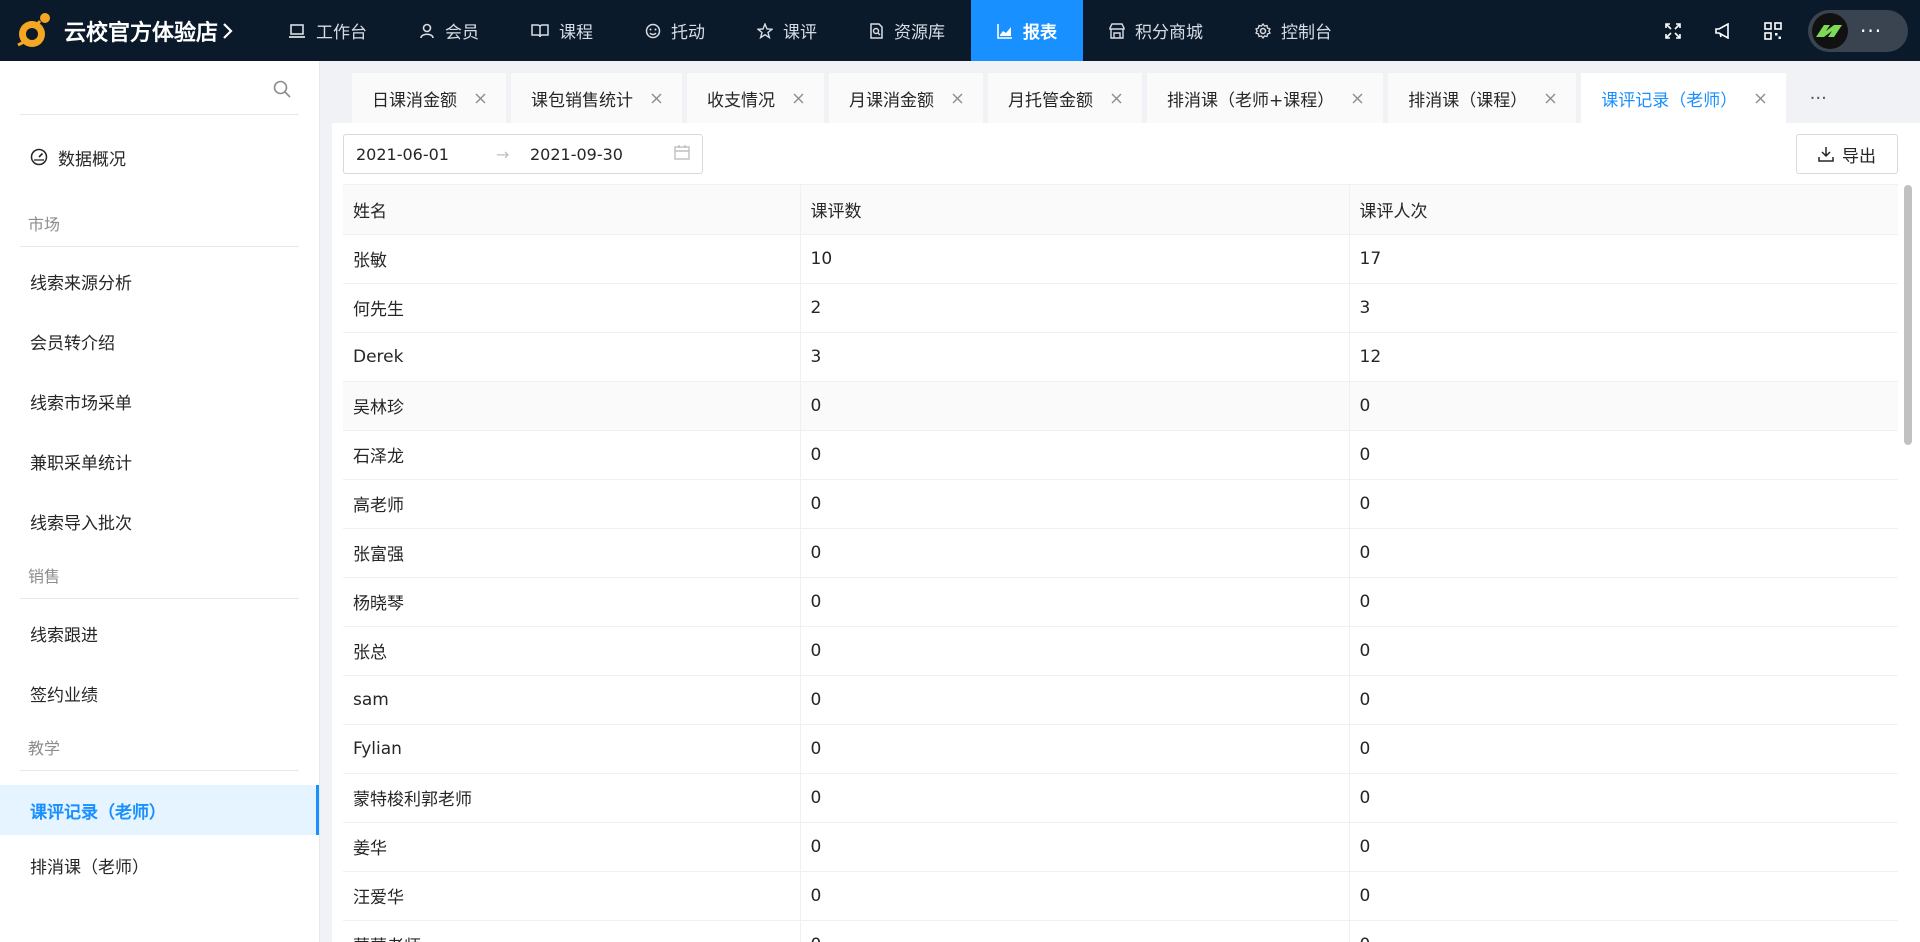 This screenshot has width=1920, height=942. I want to click on cell-review-count: 3, so click(1075, 357).